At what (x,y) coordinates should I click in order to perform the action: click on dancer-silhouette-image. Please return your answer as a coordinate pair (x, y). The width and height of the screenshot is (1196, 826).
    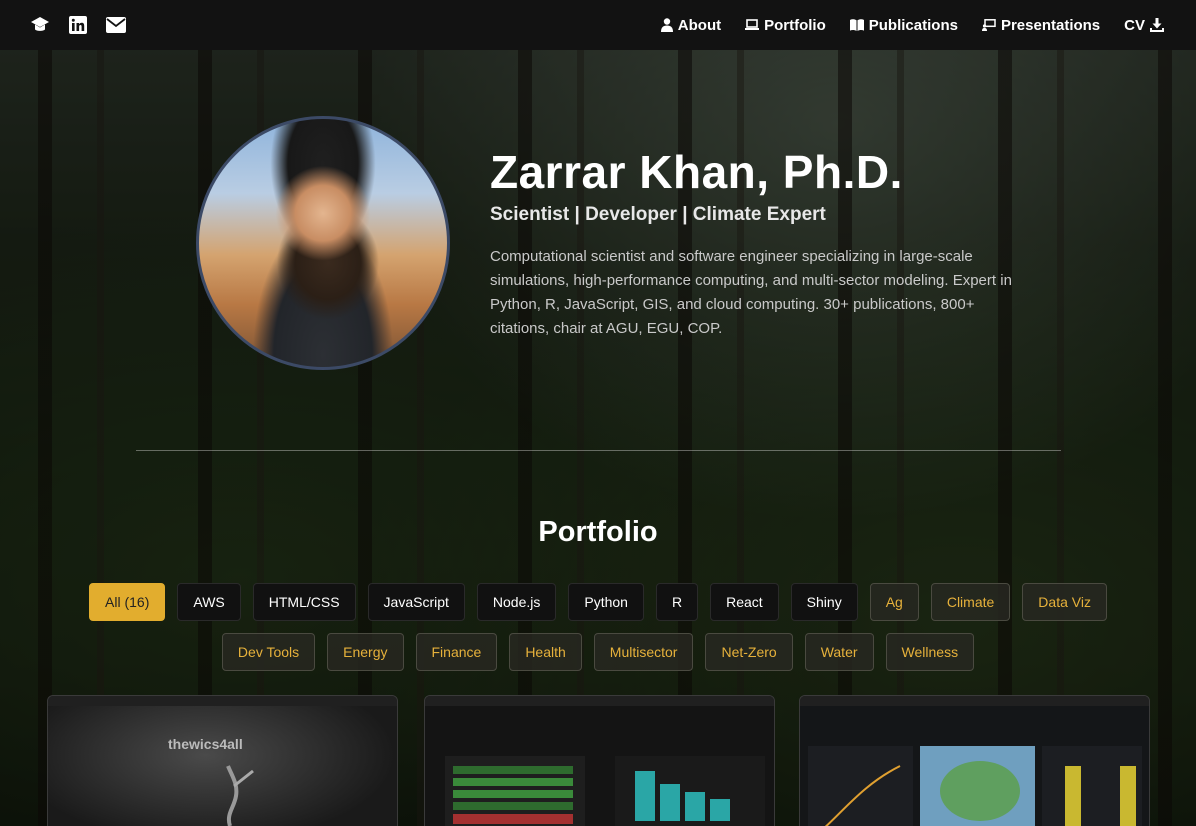
    Looking at the image, I should click on (240, 795).